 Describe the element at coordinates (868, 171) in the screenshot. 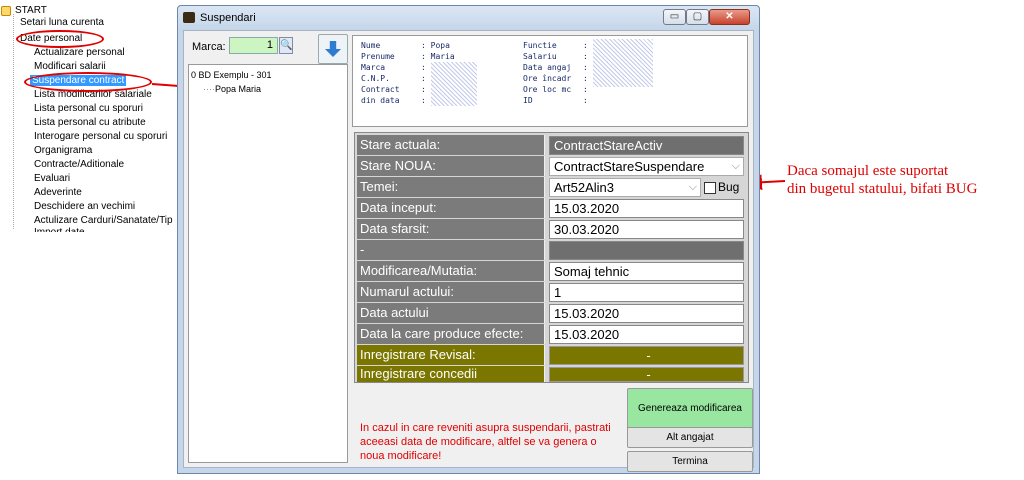

I see `annotation-line-1: Daca somajul este suportat` at that location.